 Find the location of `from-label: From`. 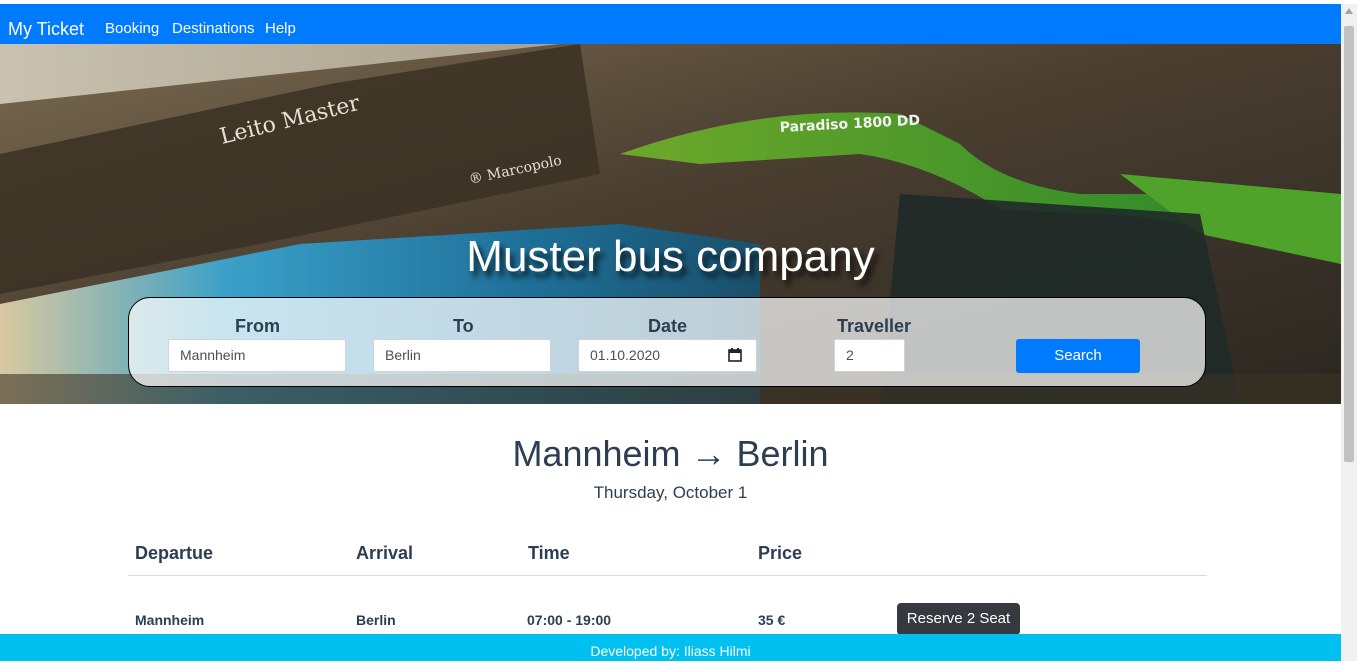

from-label: From is located at coordinates (257, 326).